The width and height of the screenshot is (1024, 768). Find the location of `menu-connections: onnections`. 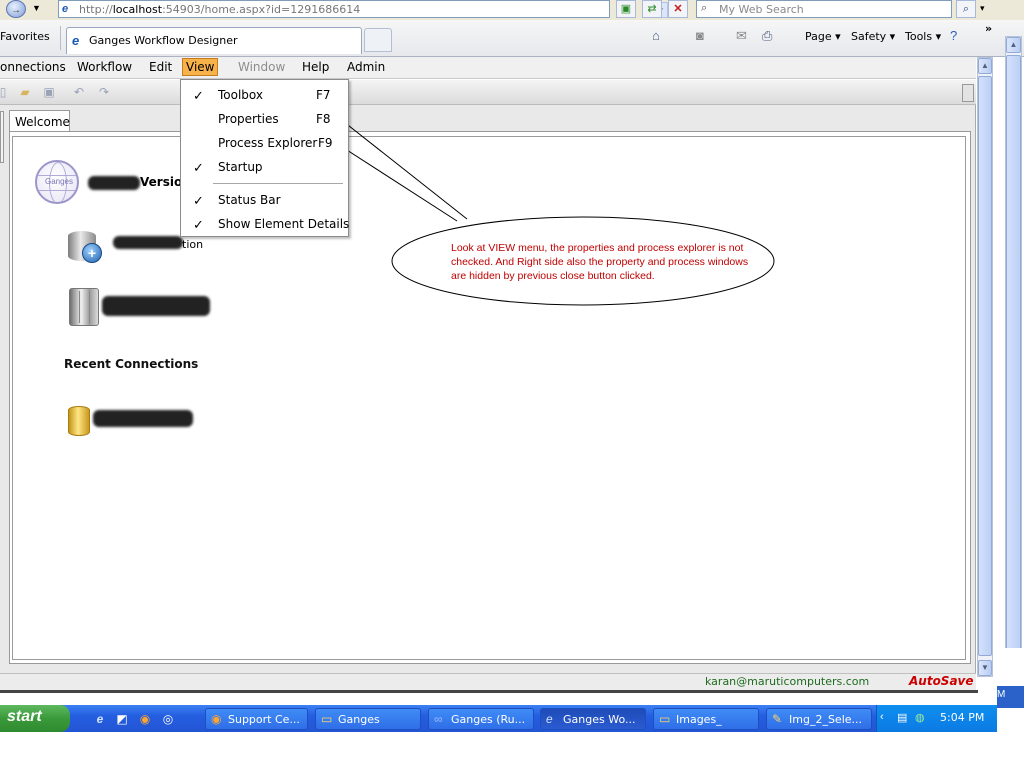

menu-connections: onnections is located at coordinates (33, 67).